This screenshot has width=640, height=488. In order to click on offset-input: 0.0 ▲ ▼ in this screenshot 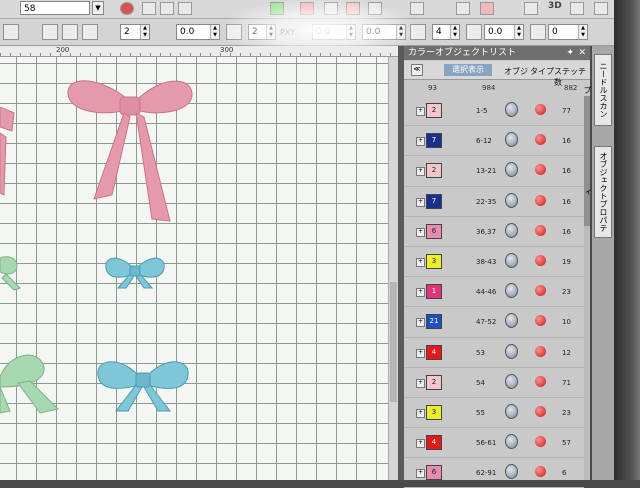, I will do `click(384, 32)`.